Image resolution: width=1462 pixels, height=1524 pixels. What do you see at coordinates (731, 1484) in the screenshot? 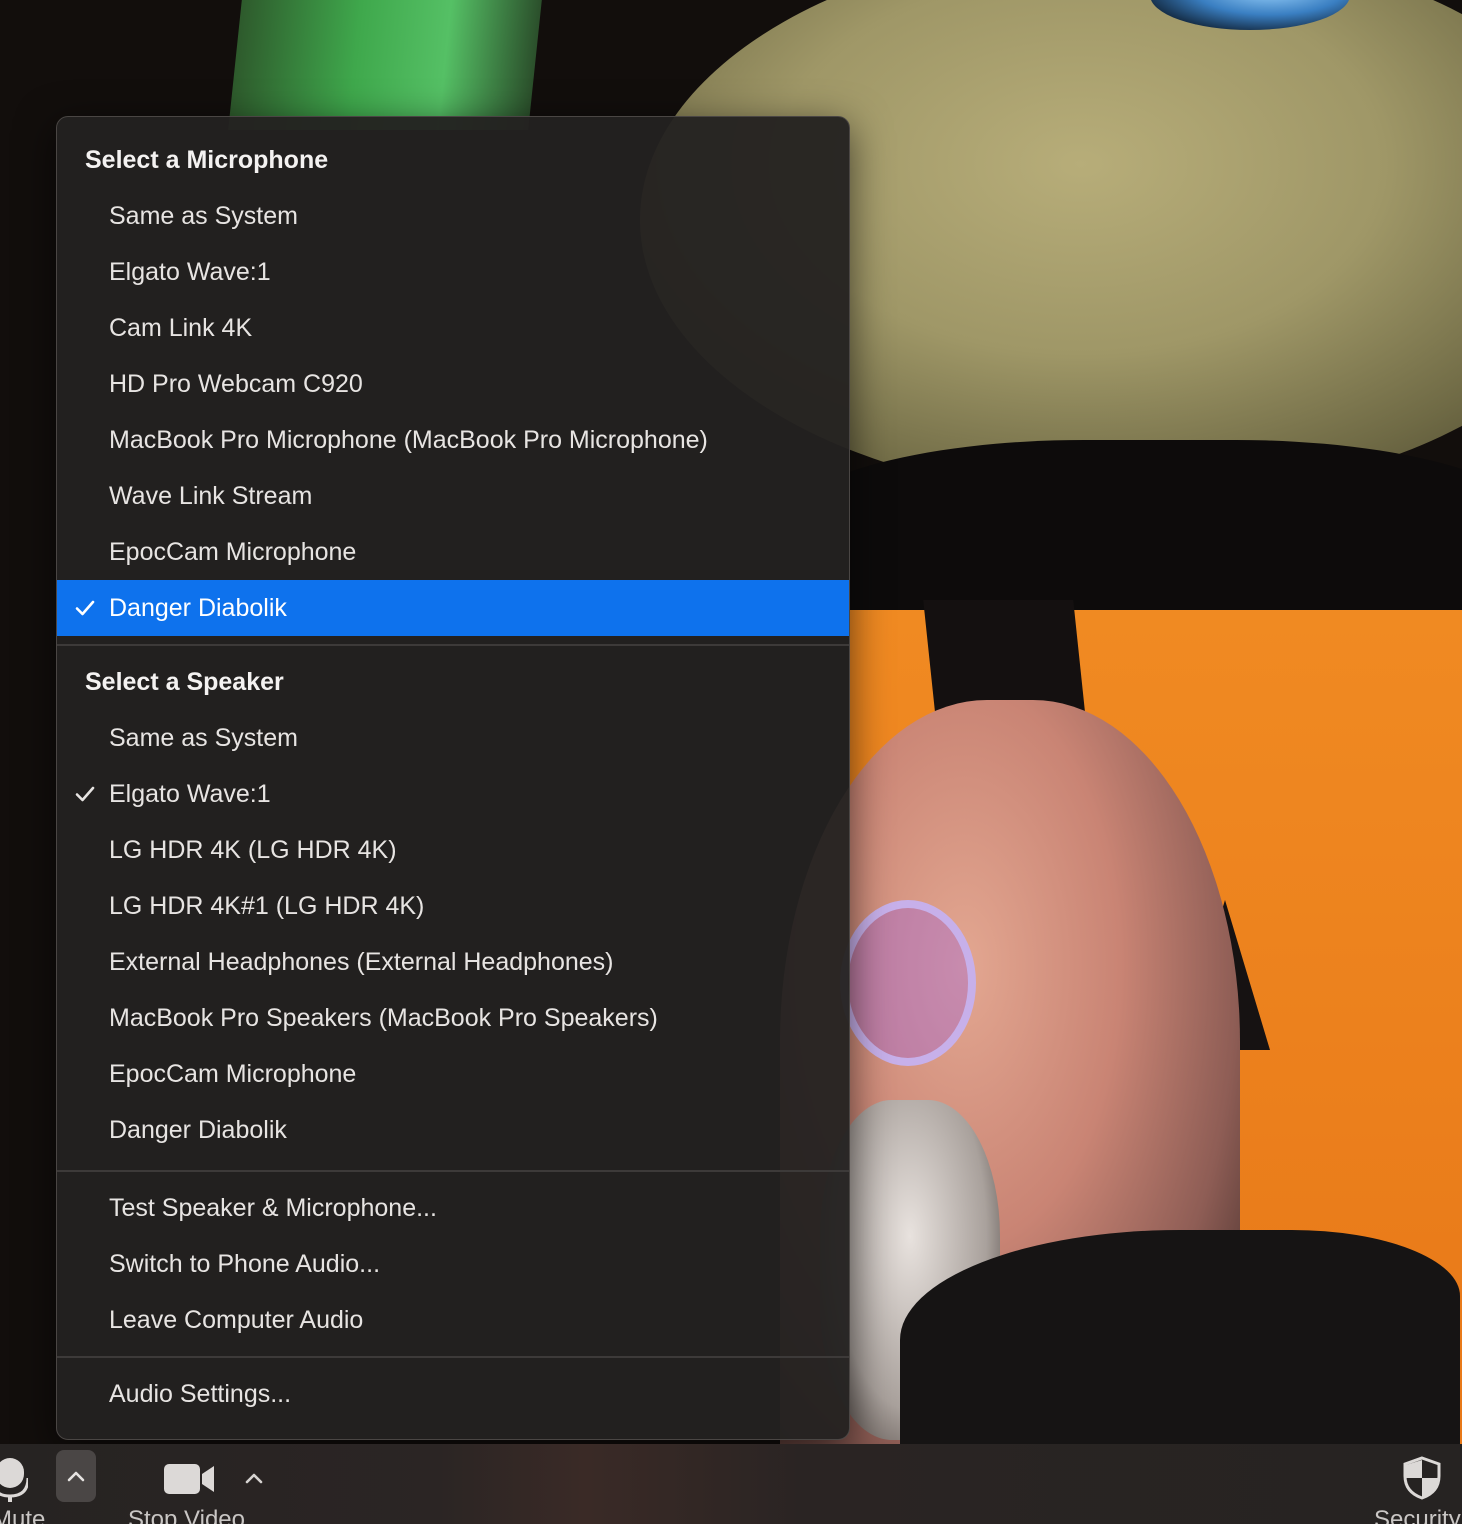
I see `meeting-toolbar: Mute Stop Video Security` at bounding box center [731, 1484].